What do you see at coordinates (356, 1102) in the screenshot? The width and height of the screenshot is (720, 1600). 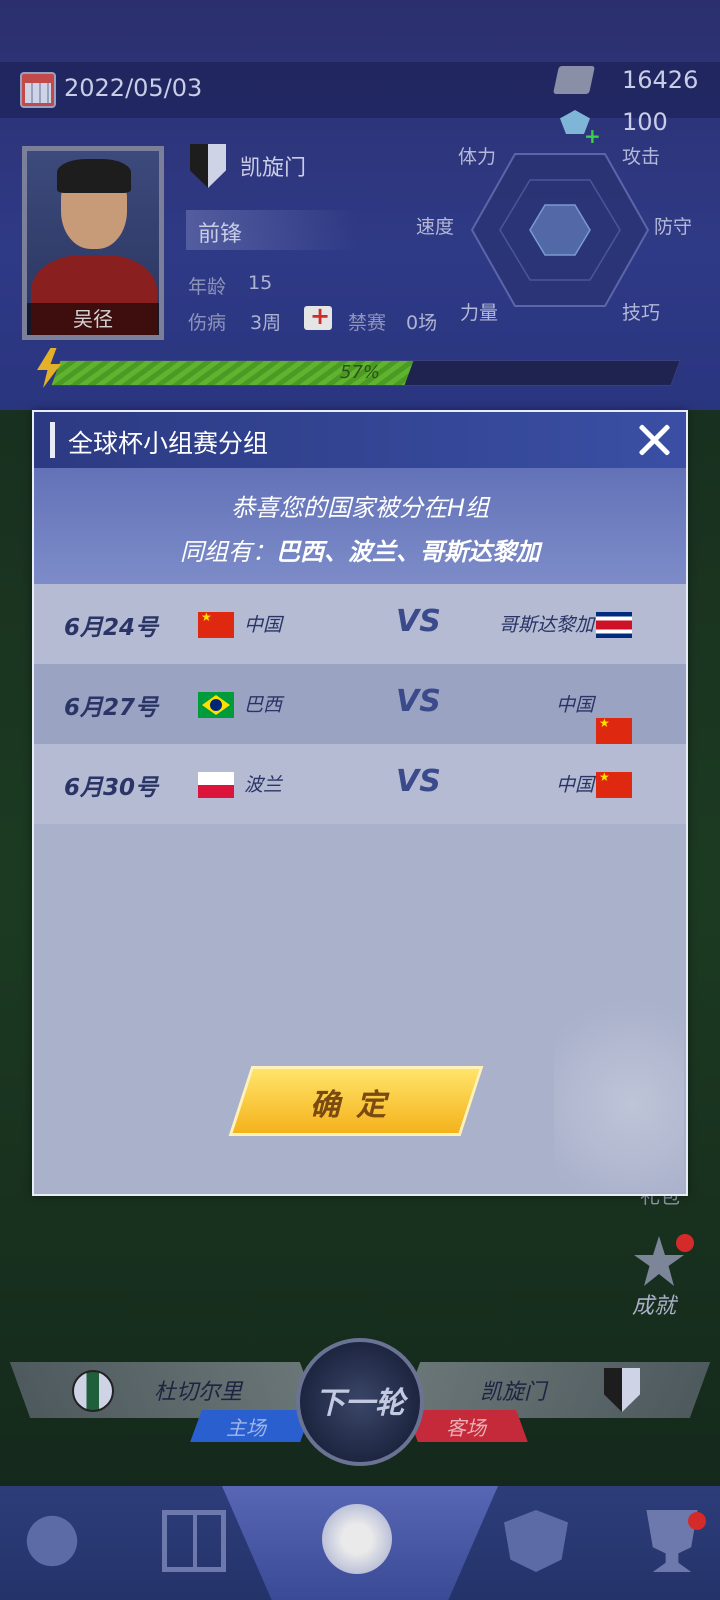 I see `confirm-label: 确定` at bounding box center [356, 1102].